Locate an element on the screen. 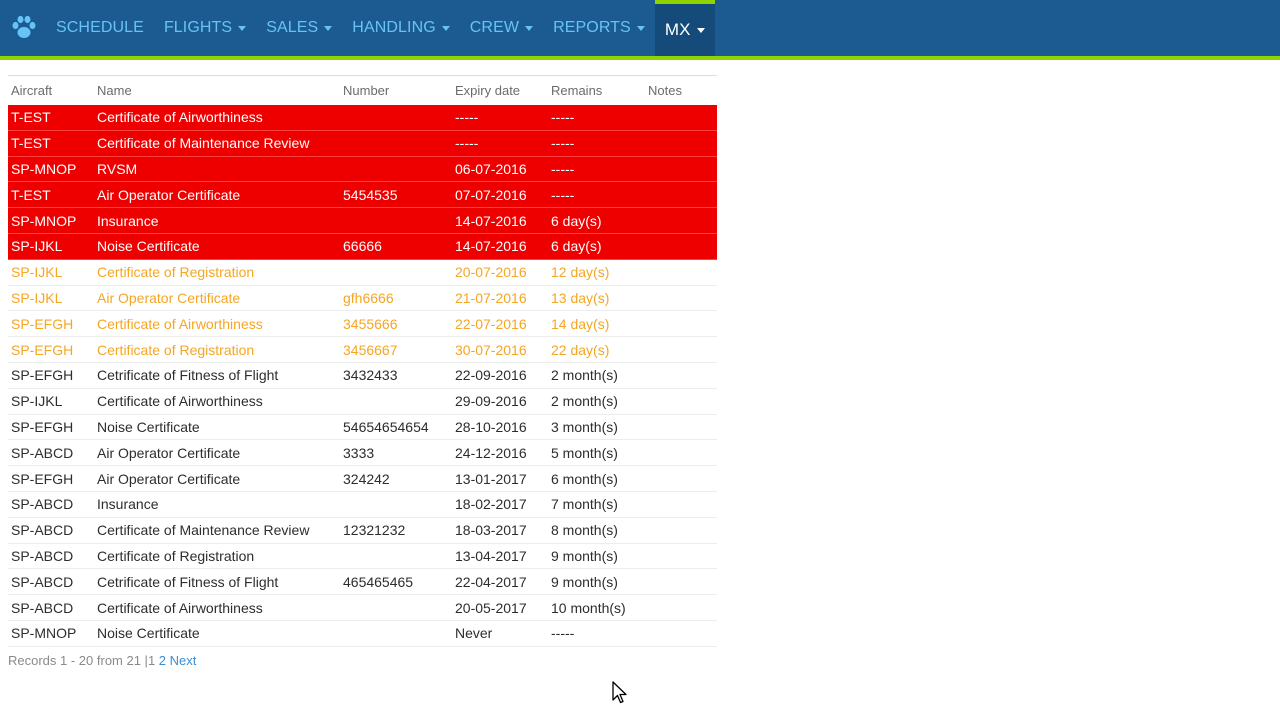  column-header-aircraft: Aircraft is located at coordinates (51, 90).